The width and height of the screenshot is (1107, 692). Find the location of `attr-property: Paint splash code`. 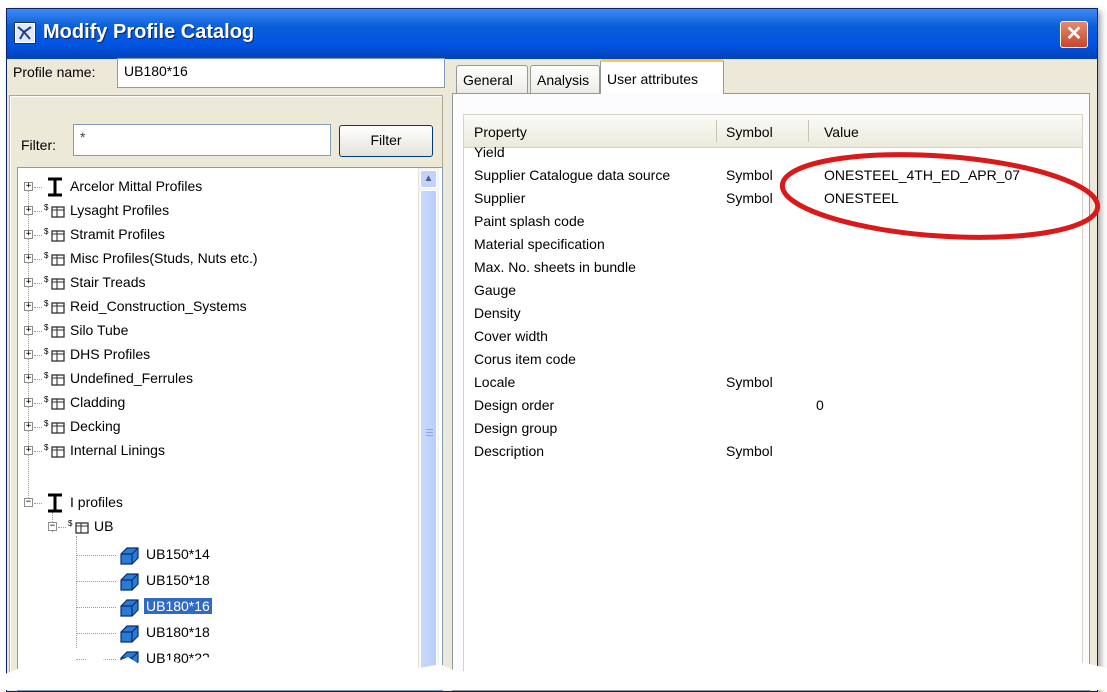

attr-property: Paint splash code is located at coordinates (529, 221).